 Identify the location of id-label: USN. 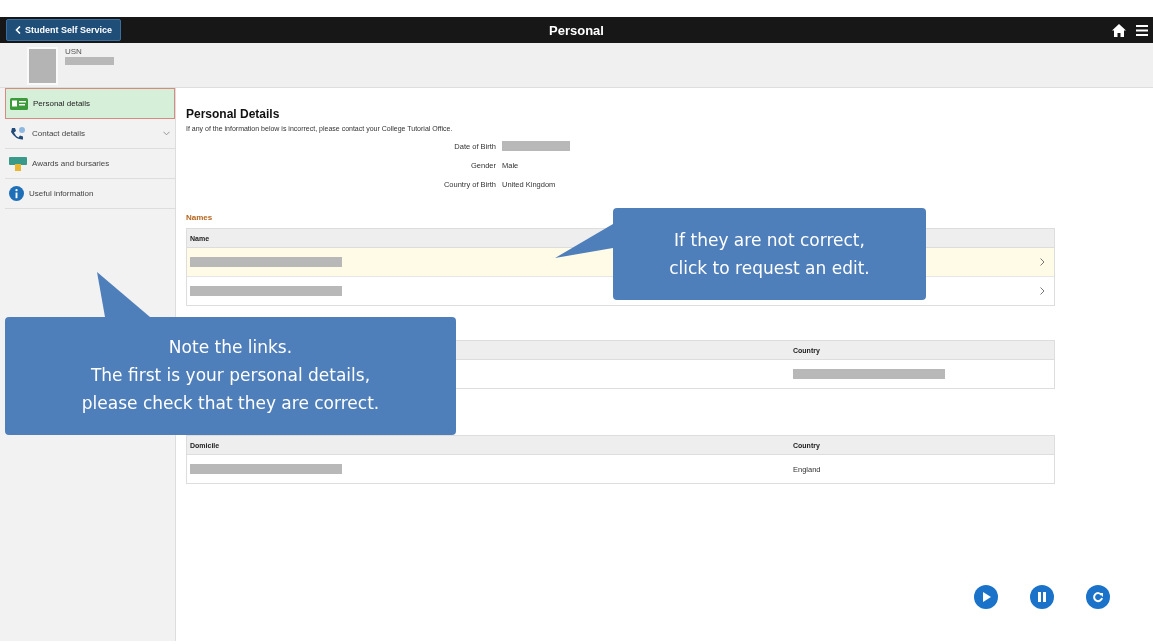
(74, 51).